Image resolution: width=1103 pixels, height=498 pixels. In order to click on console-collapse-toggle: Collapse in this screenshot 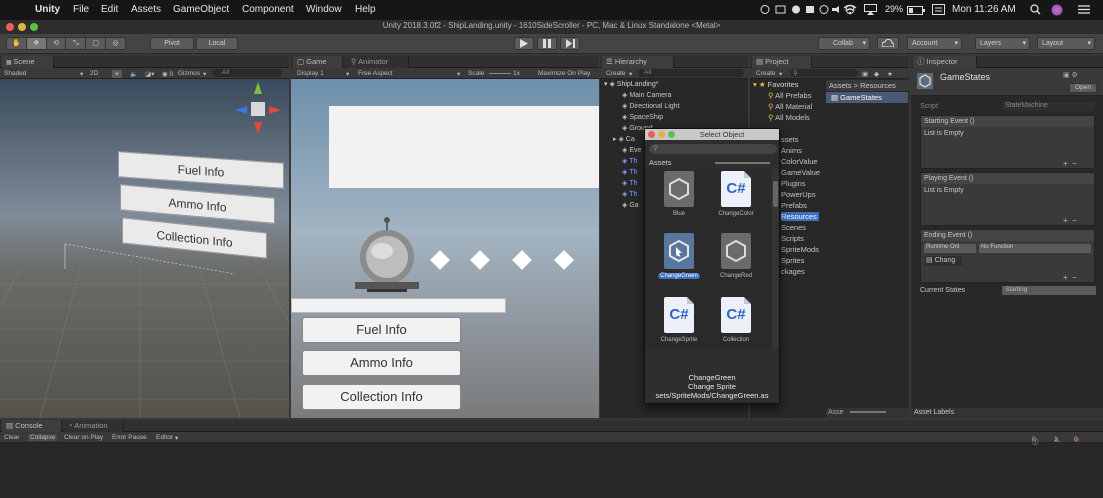, I will do `click(43, 437)`.